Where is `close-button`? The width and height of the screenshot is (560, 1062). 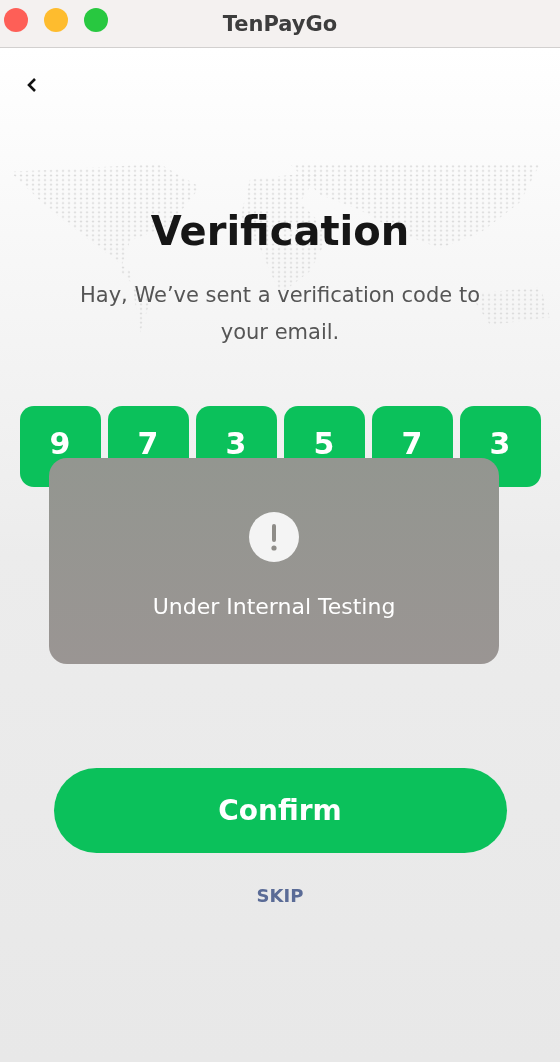 close-button is located at coordinates (16, 20).